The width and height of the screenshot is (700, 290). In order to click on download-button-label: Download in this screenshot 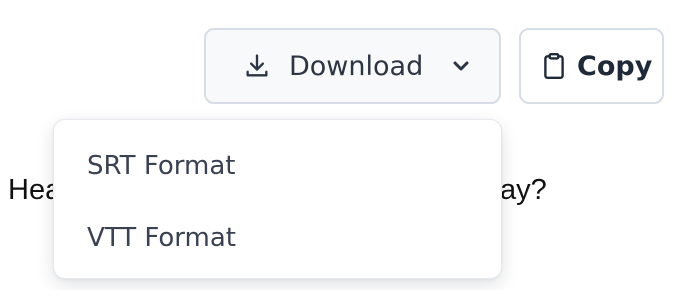, I will do `click(356, 66)`.